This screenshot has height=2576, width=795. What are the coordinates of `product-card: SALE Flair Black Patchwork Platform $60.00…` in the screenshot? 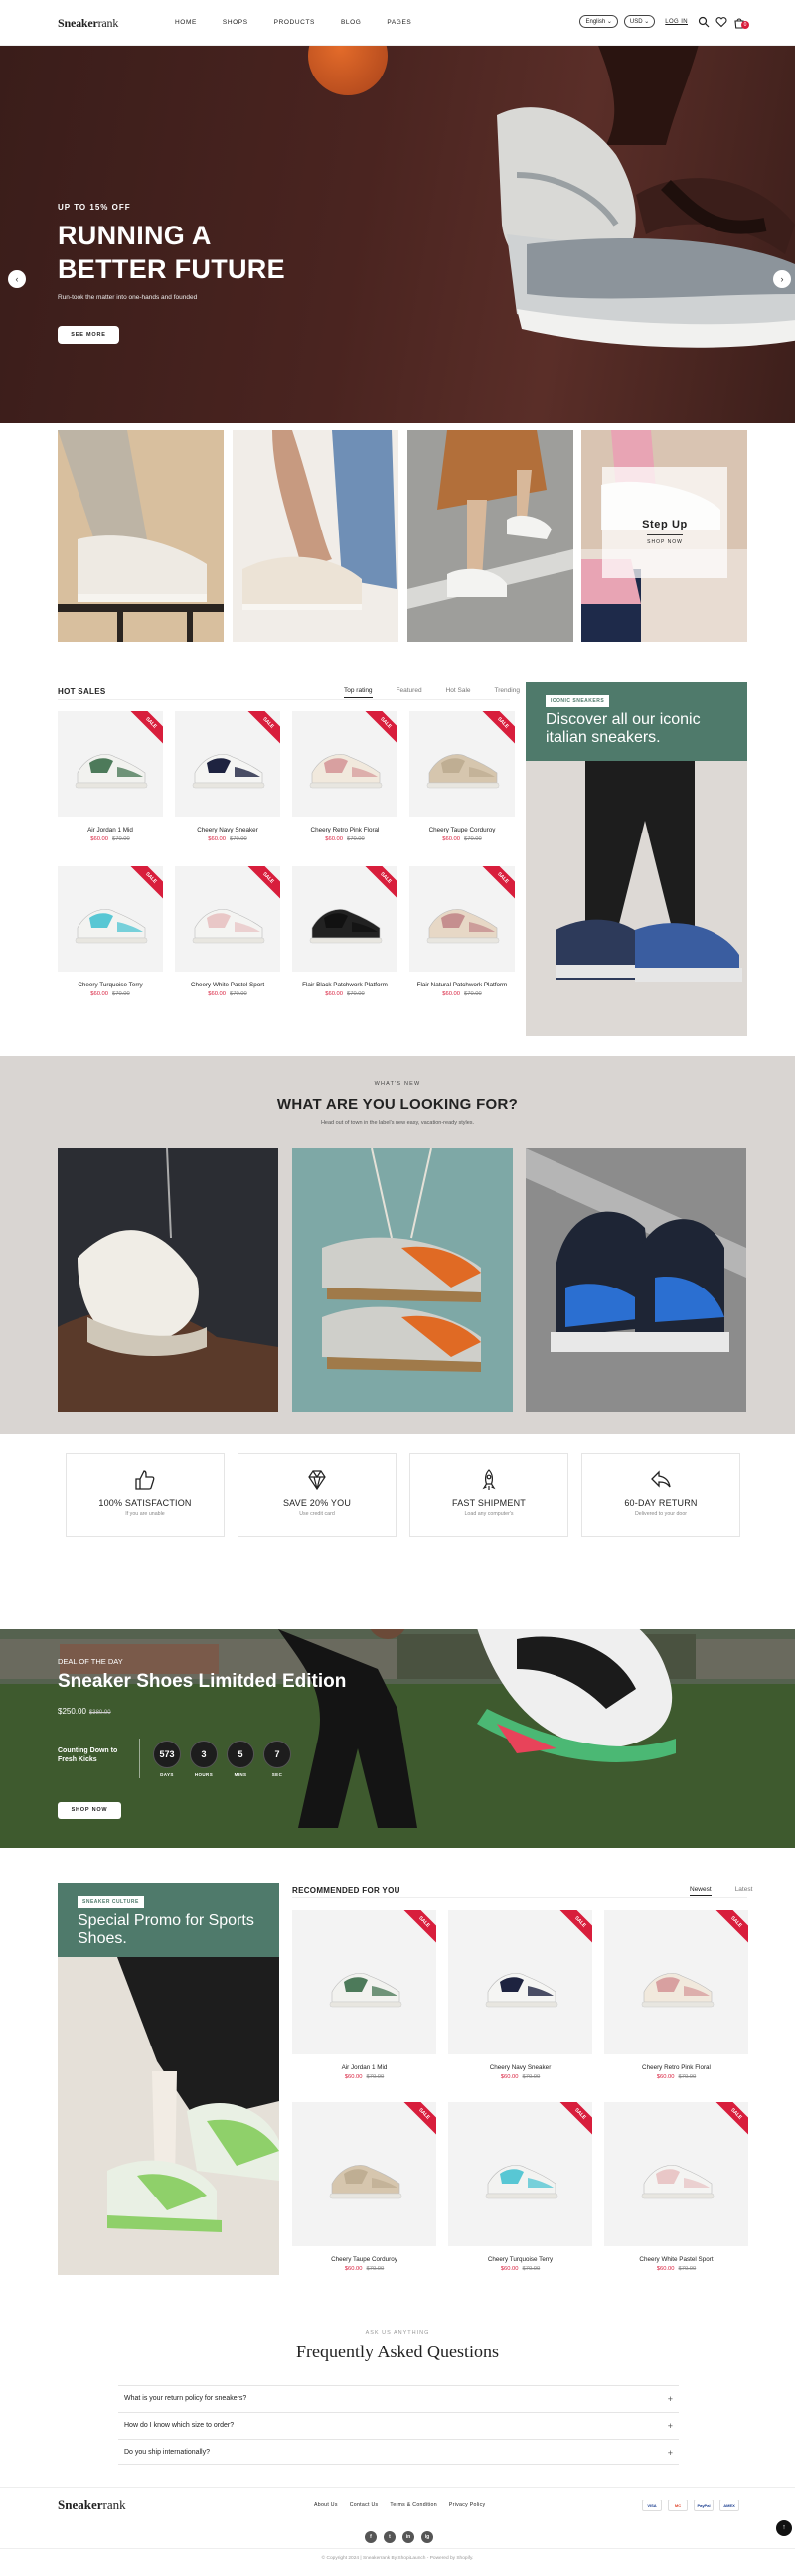 It's located at (345, 931).